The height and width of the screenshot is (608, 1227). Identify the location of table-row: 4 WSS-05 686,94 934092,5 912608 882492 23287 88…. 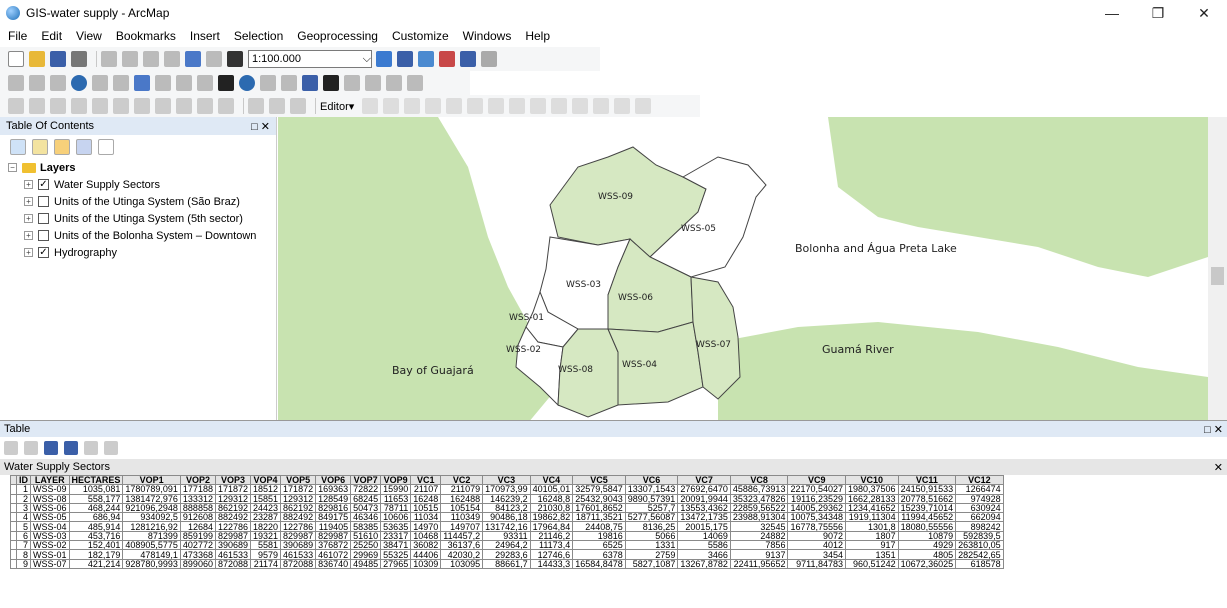
(507, 517).